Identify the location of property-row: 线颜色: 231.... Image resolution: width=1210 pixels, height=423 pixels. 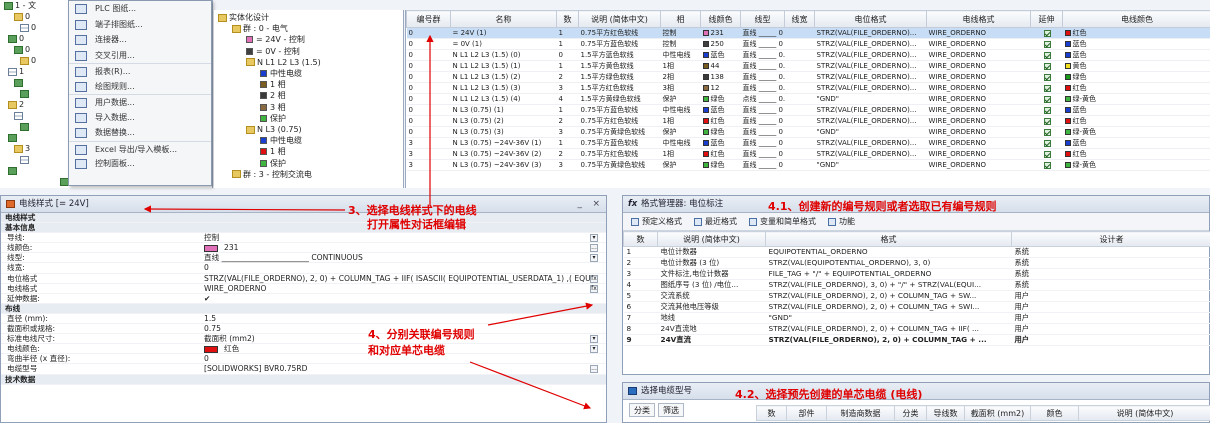
(303, 248).